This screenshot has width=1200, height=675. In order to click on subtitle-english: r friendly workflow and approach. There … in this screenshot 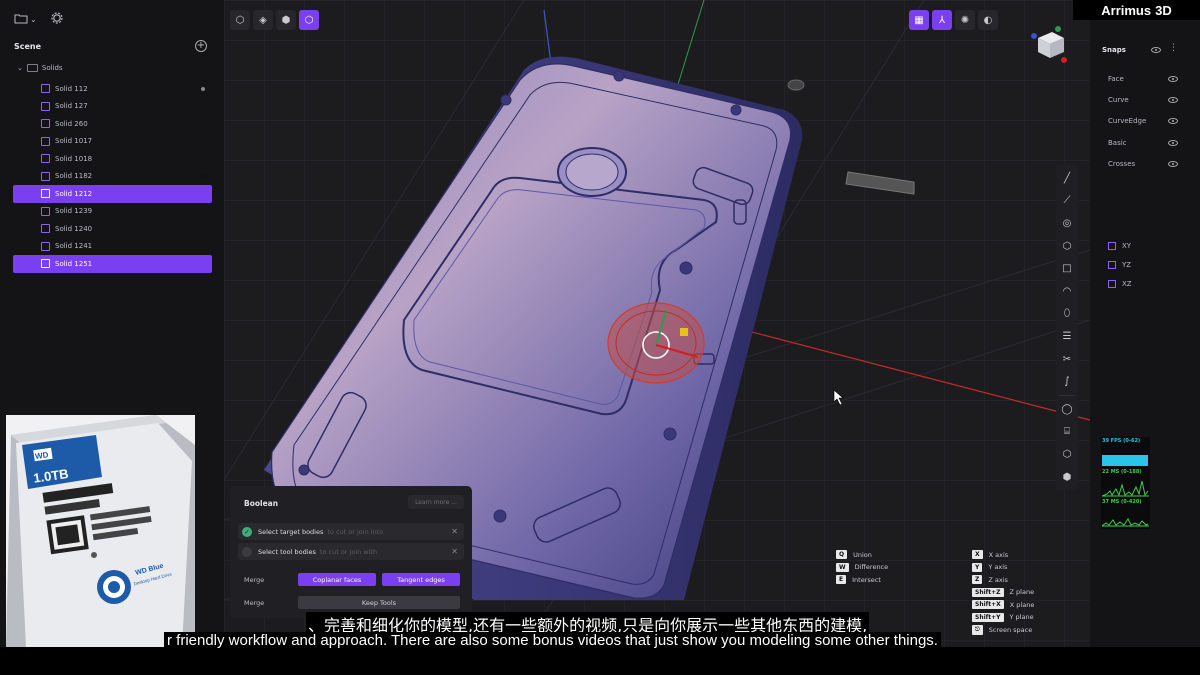, I will do `click(552, 640)`.